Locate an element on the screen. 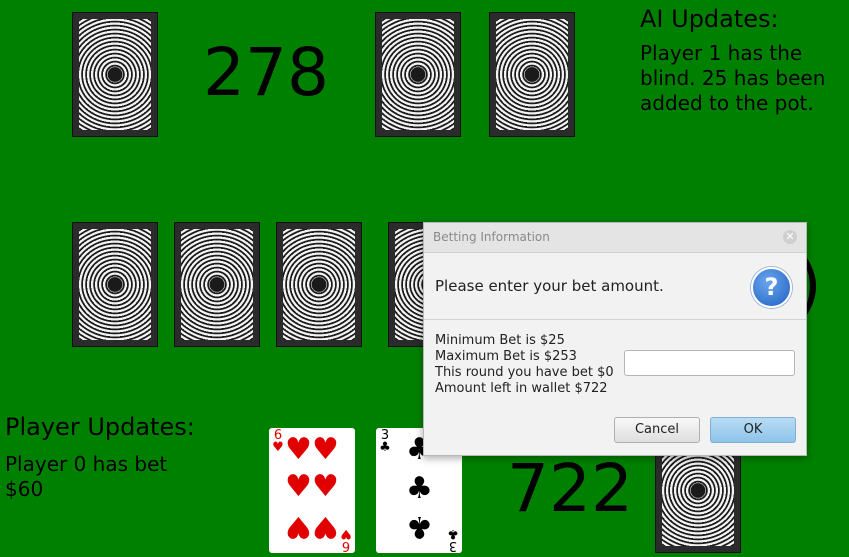  player-card-6-hearts: 6 ♥ ♥ ♥ ♥ ♥ ♥ ♥ 6 ♥ is located at coordinates (312, 490).